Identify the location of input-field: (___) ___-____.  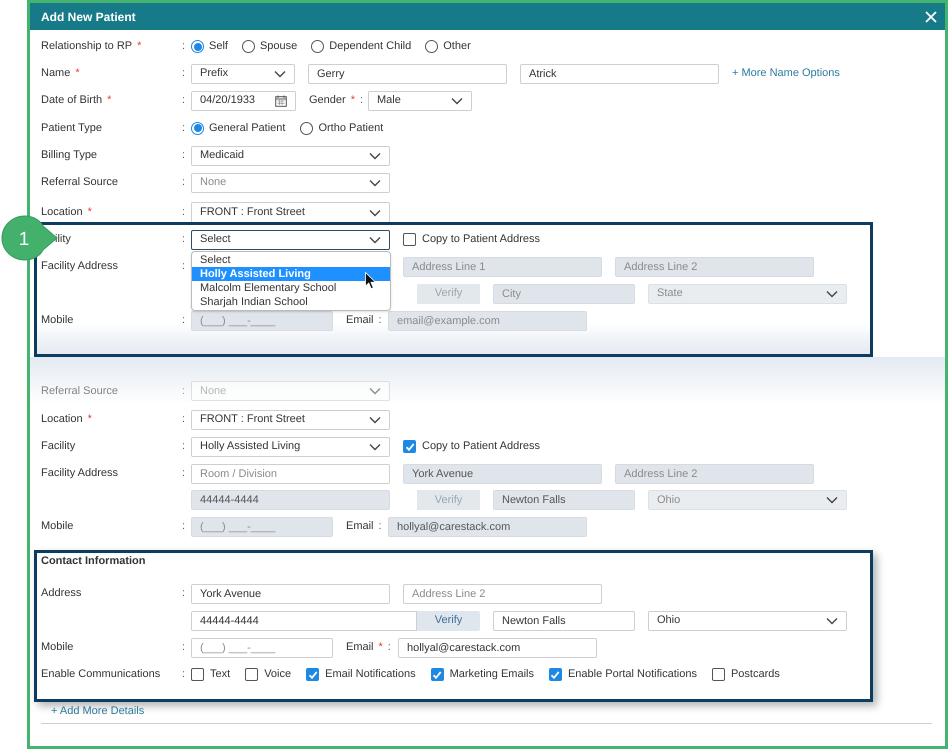
(262, 648).